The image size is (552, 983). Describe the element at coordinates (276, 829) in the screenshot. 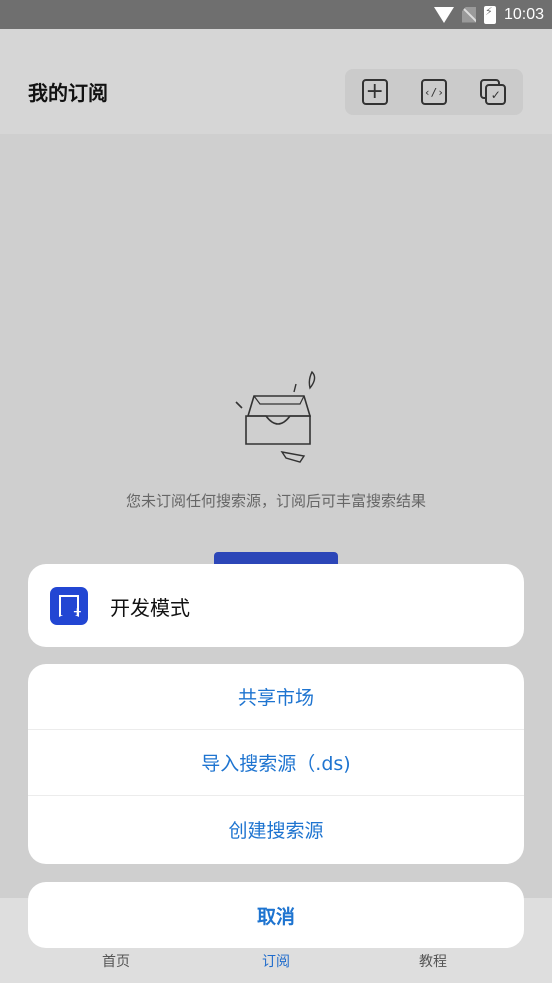

I see `create-source-option: 创建搜索源` at that location.